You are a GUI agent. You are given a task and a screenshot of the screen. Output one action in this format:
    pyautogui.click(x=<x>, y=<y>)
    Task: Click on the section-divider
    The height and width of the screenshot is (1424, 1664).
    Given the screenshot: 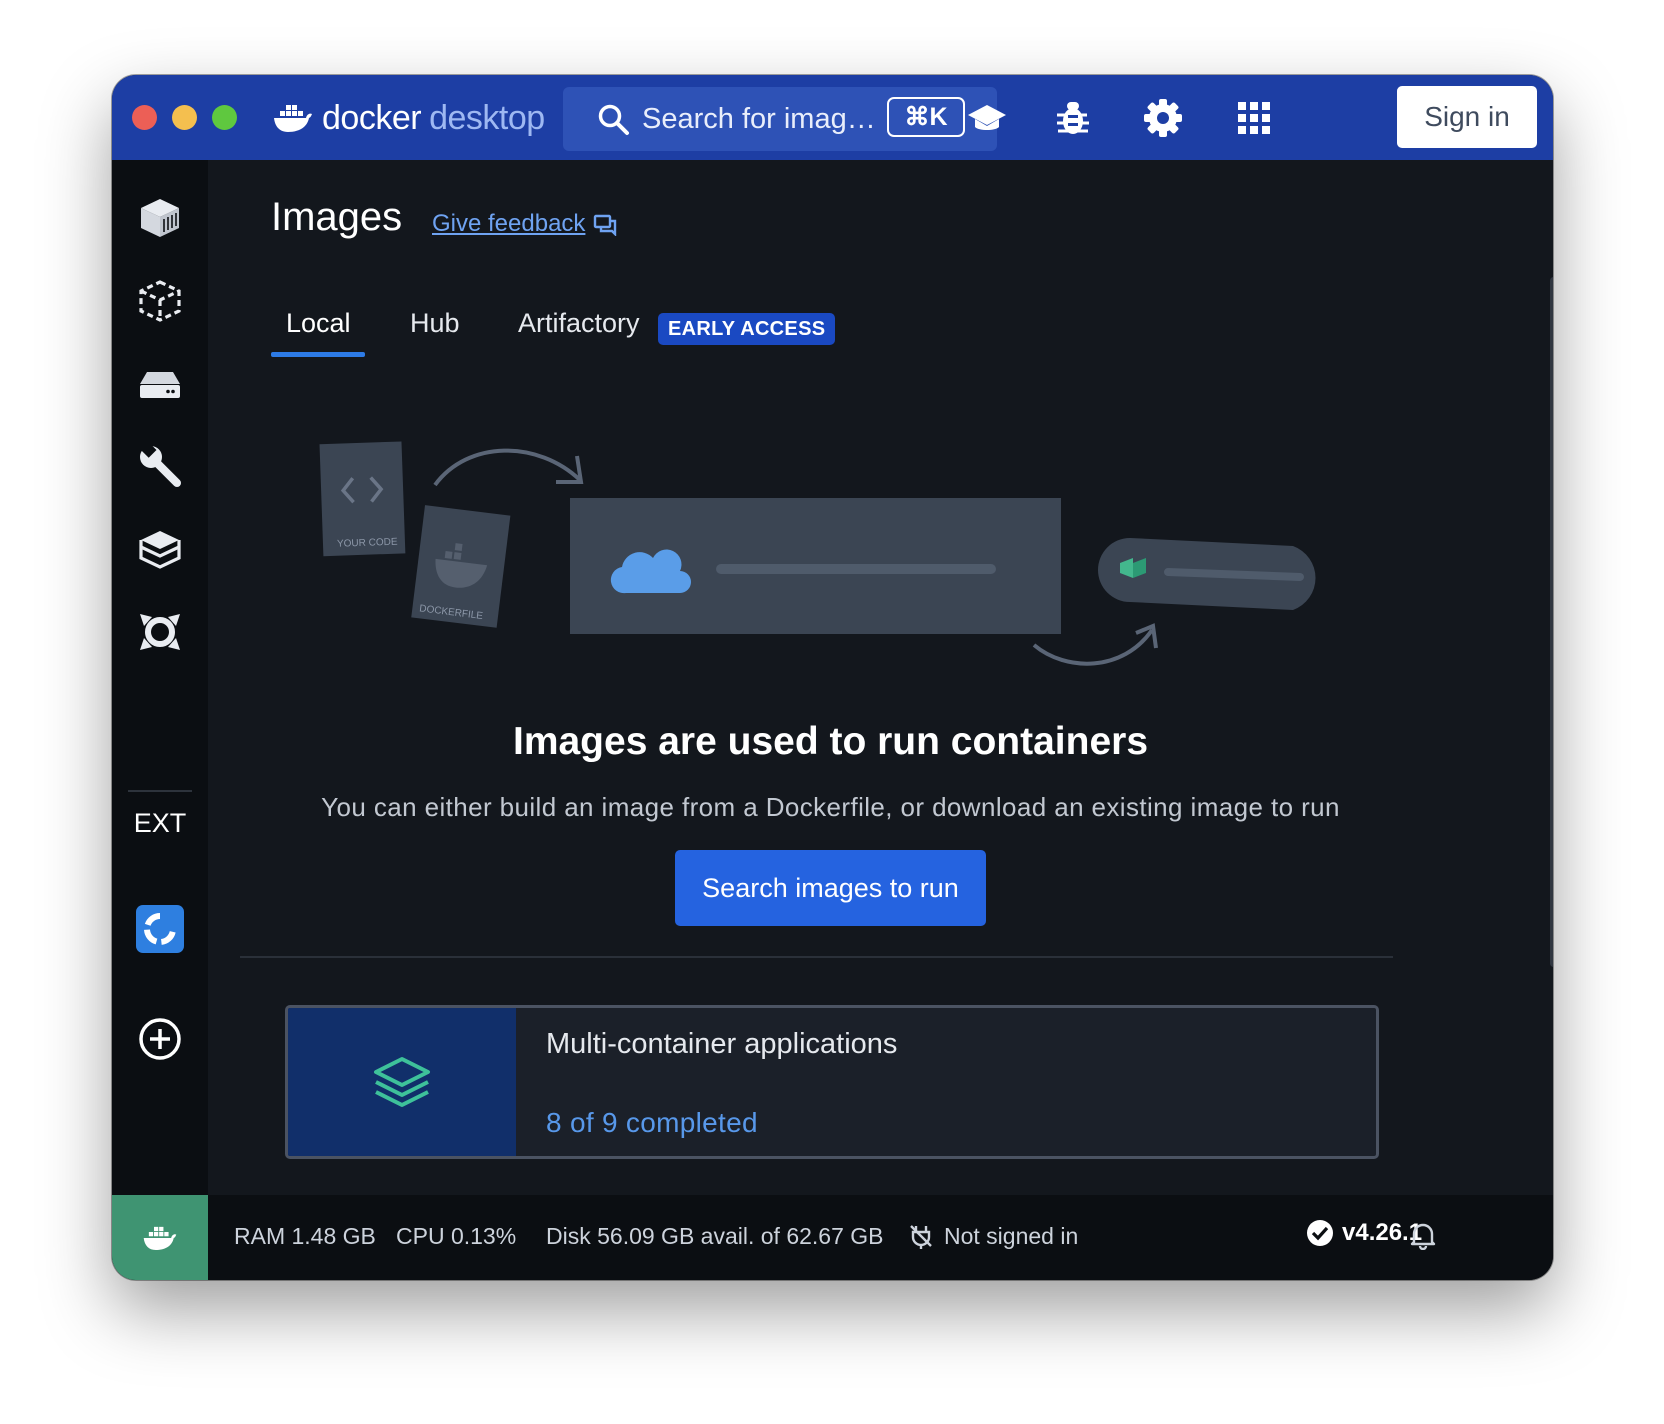 What is the action you would take?
    pyautogui.click(x=816, y=957)
    